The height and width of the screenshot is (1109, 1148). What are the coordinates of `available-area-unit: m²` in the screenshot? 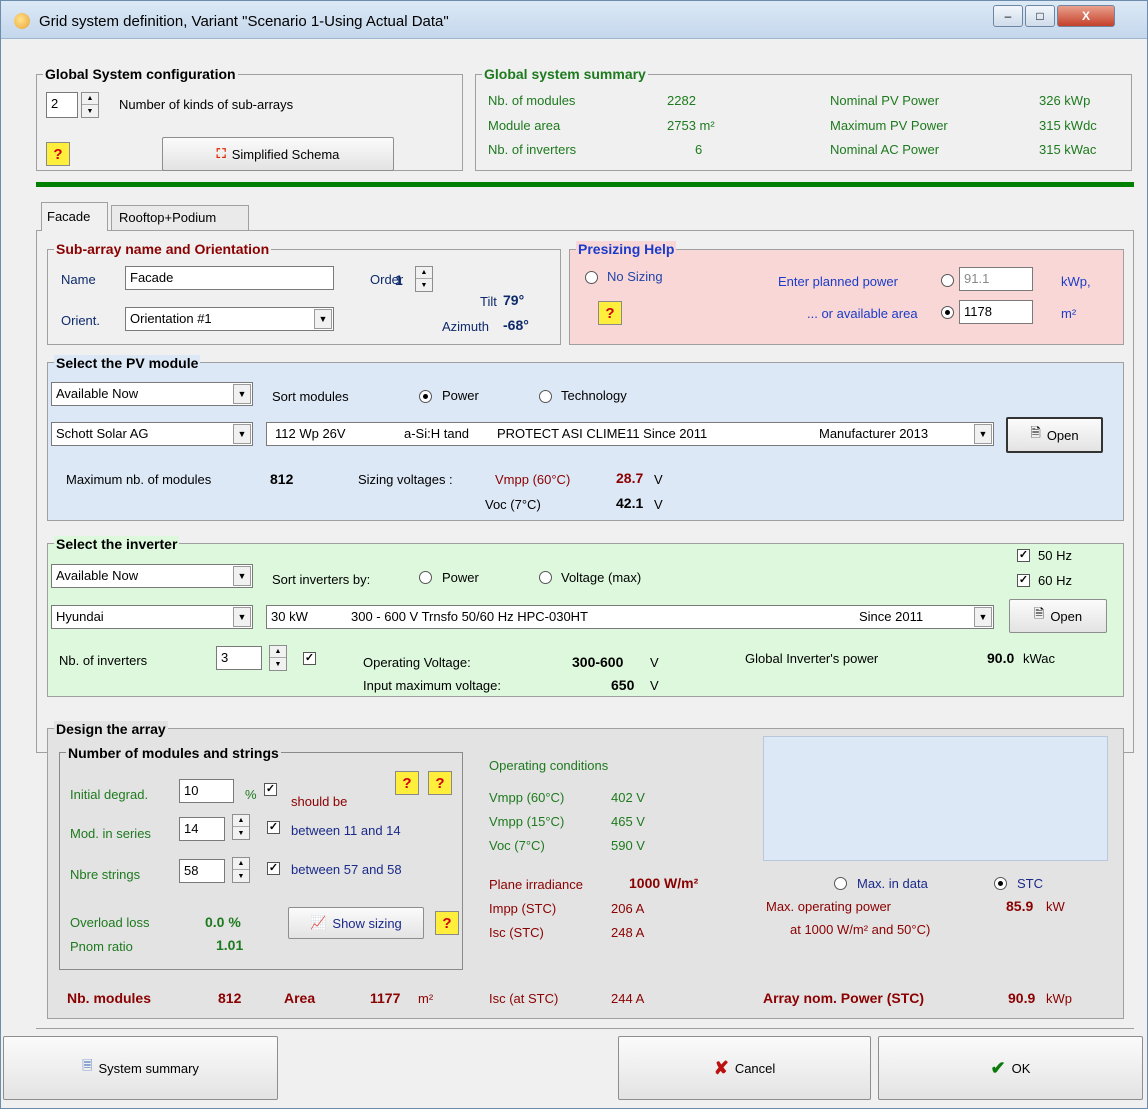 It's located at (1069, 313).